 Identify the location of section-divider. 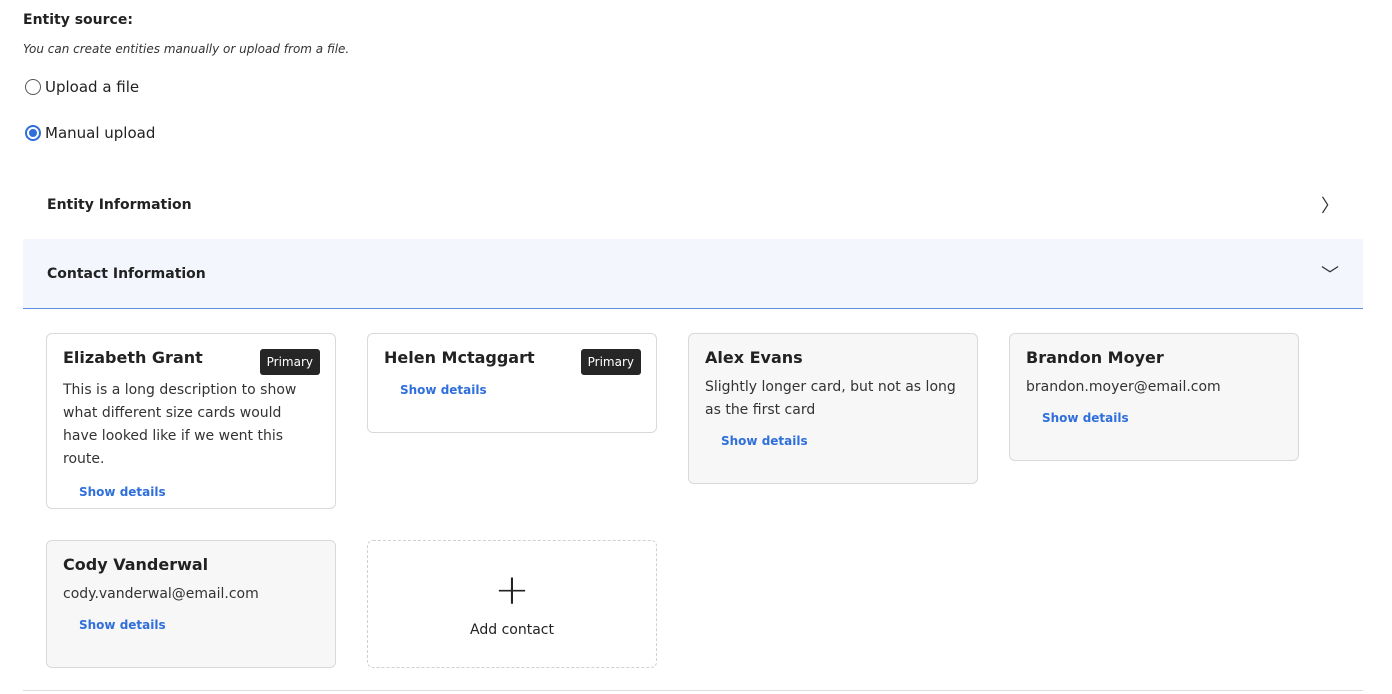
(693, 690).